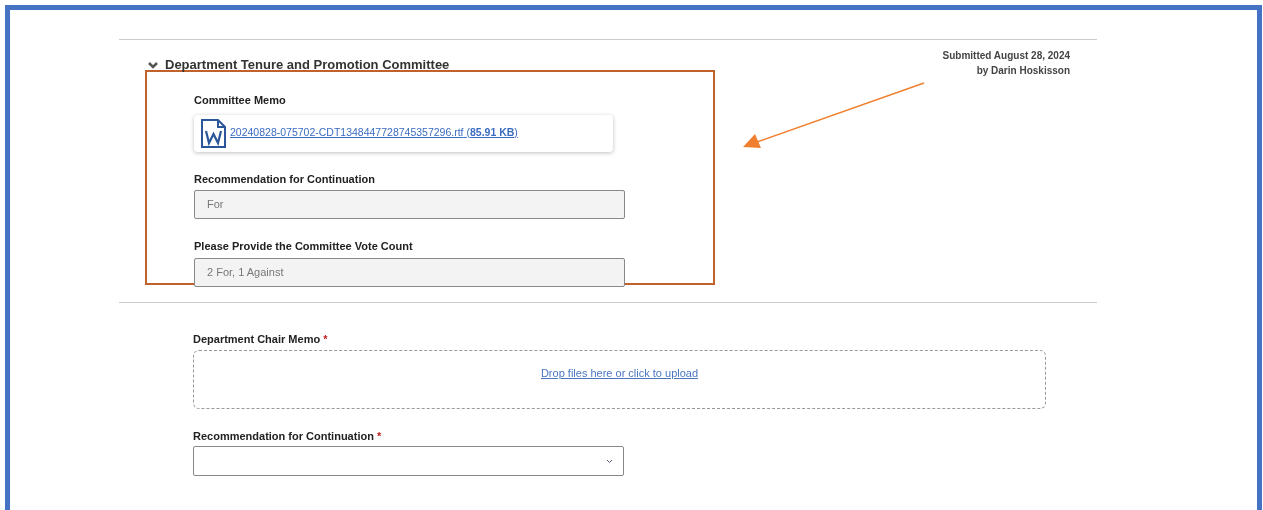  I want to click on field-label: Department Chair Memo *, so click(261, 339).